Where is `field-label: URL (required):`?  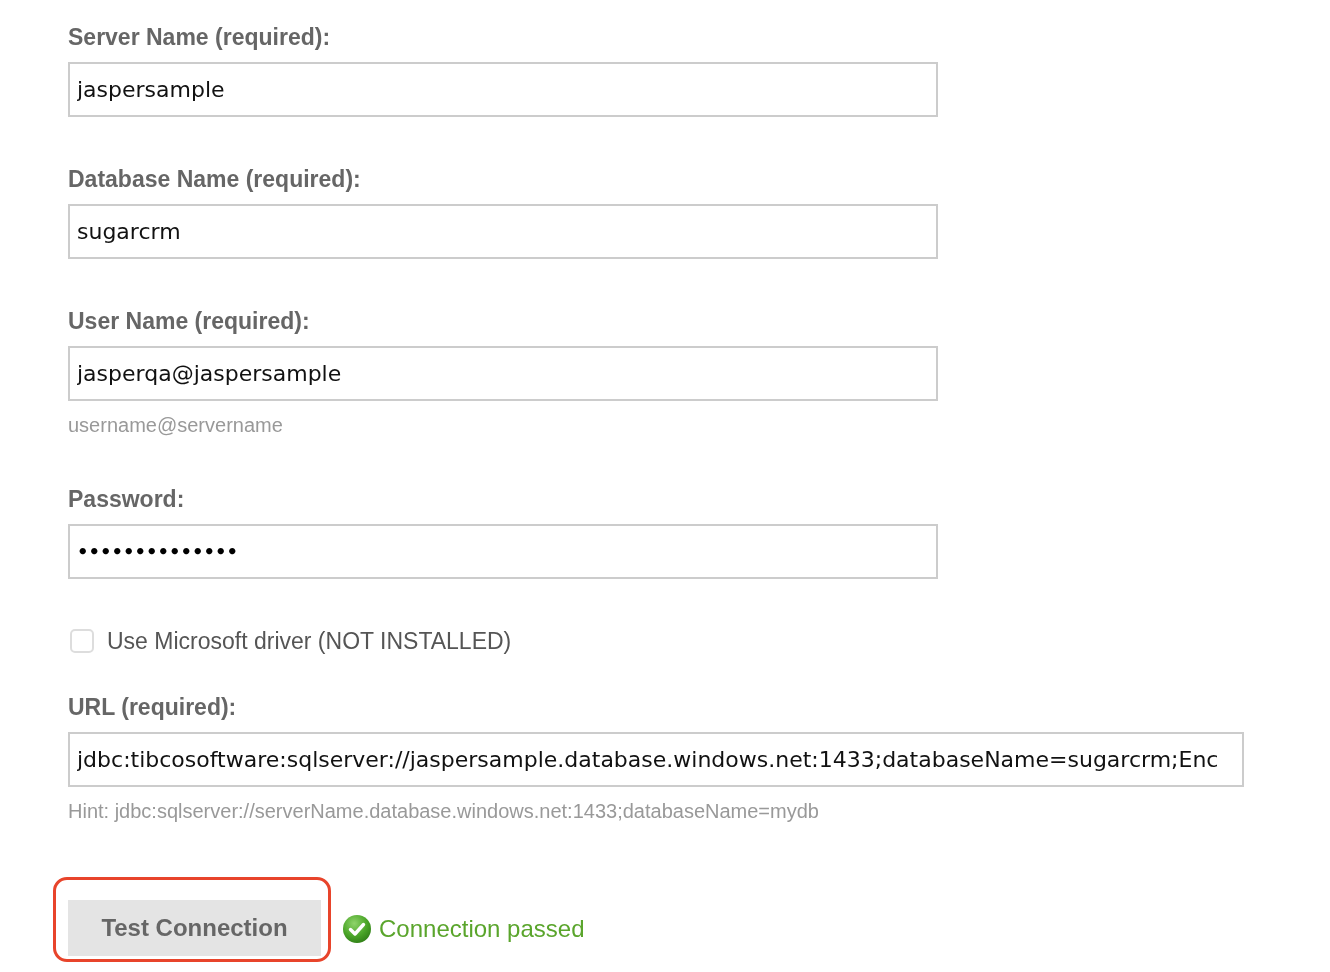 field-label: URL (required): is located at coordinates (152, 707).